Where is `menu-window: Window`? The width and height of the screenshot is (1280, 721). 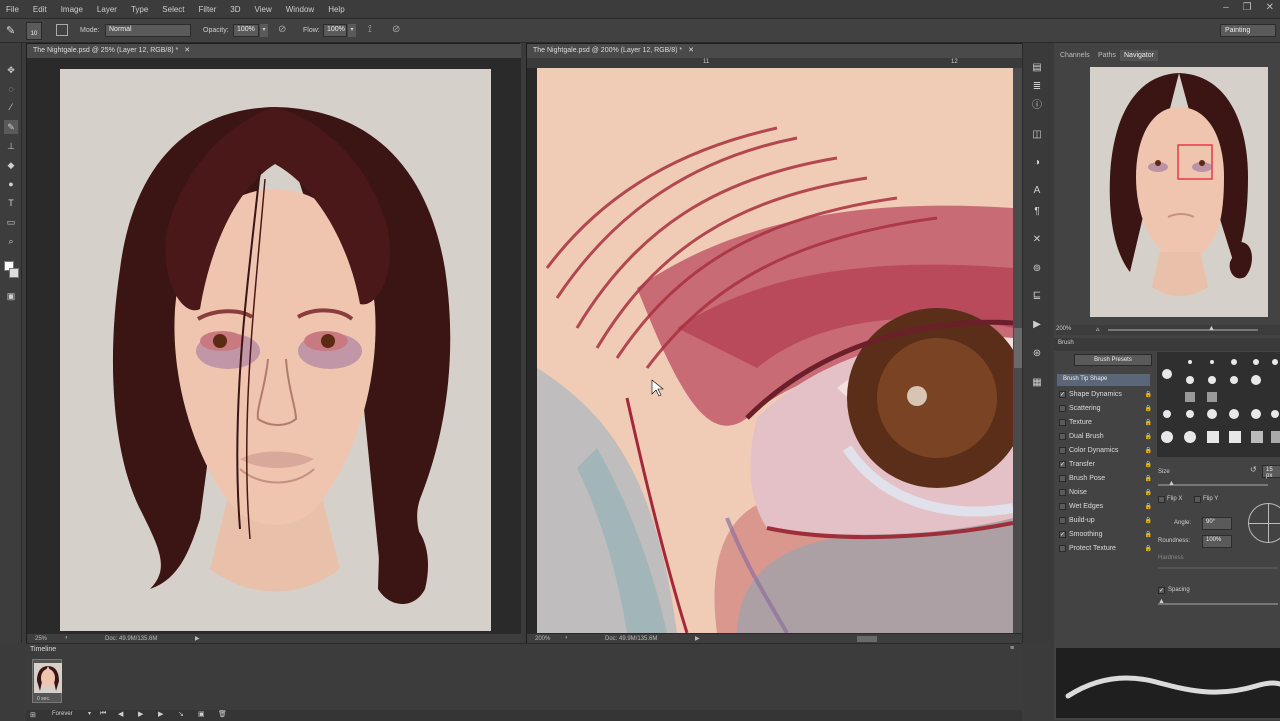
menu-window: Window is located at coordinates (300, 9).